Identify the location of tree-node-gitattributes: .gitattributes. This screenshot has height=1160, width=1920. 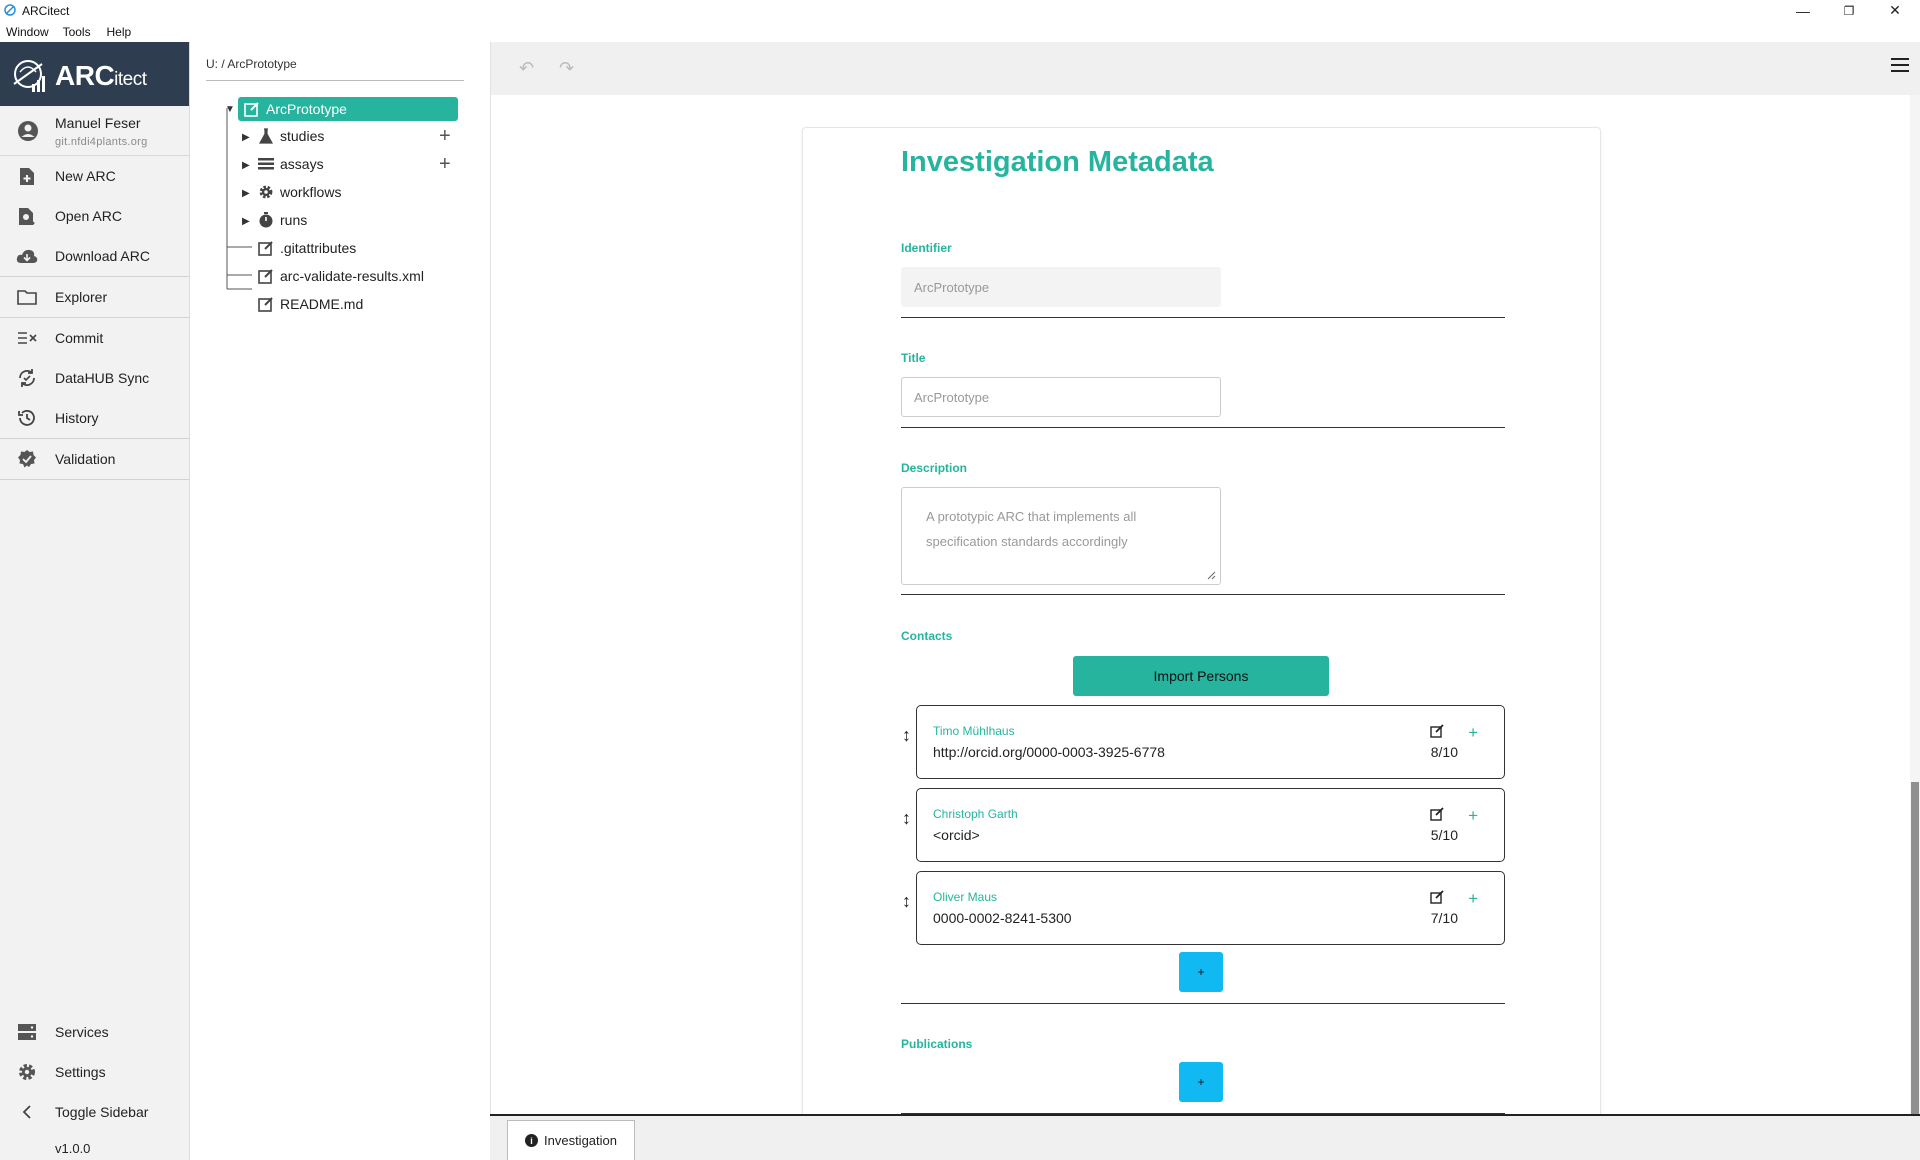
(307, 248).